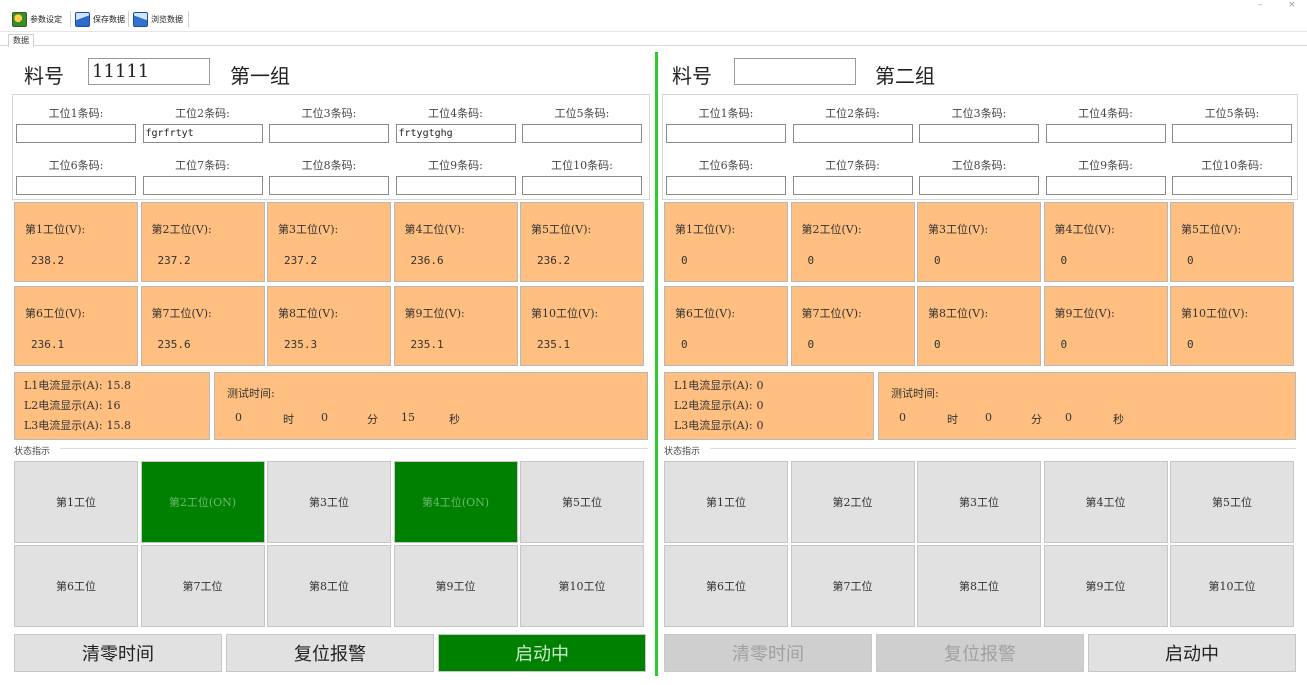  Describe the element at coordinates (21, 40) in the screenshot. I see `tab-data: 数据` at that location.